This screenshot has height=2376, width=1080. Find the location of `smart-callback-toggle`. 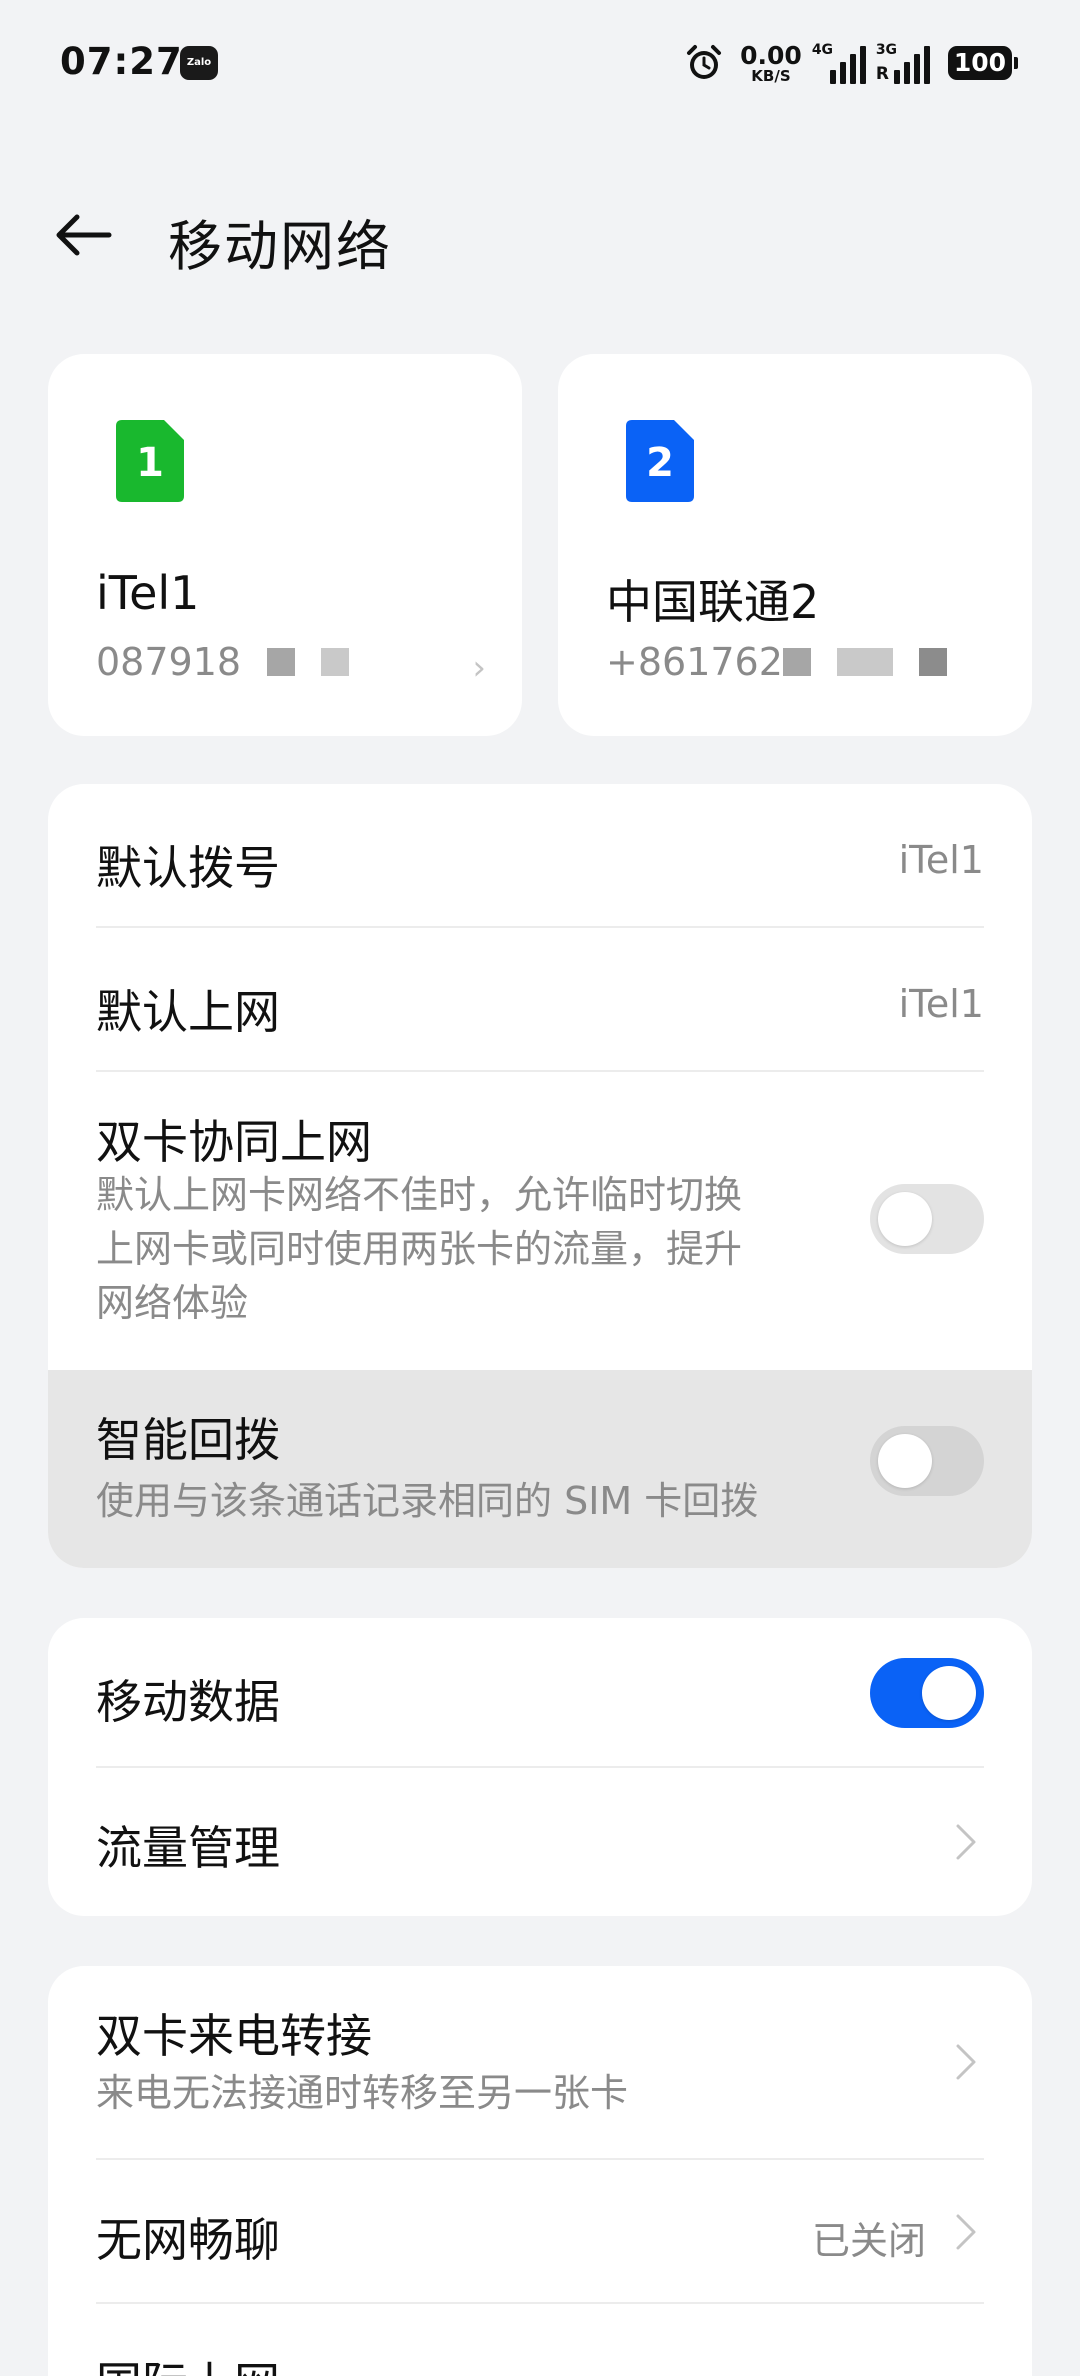

smart-callback-toggle is located at coordinates (927, 1461).